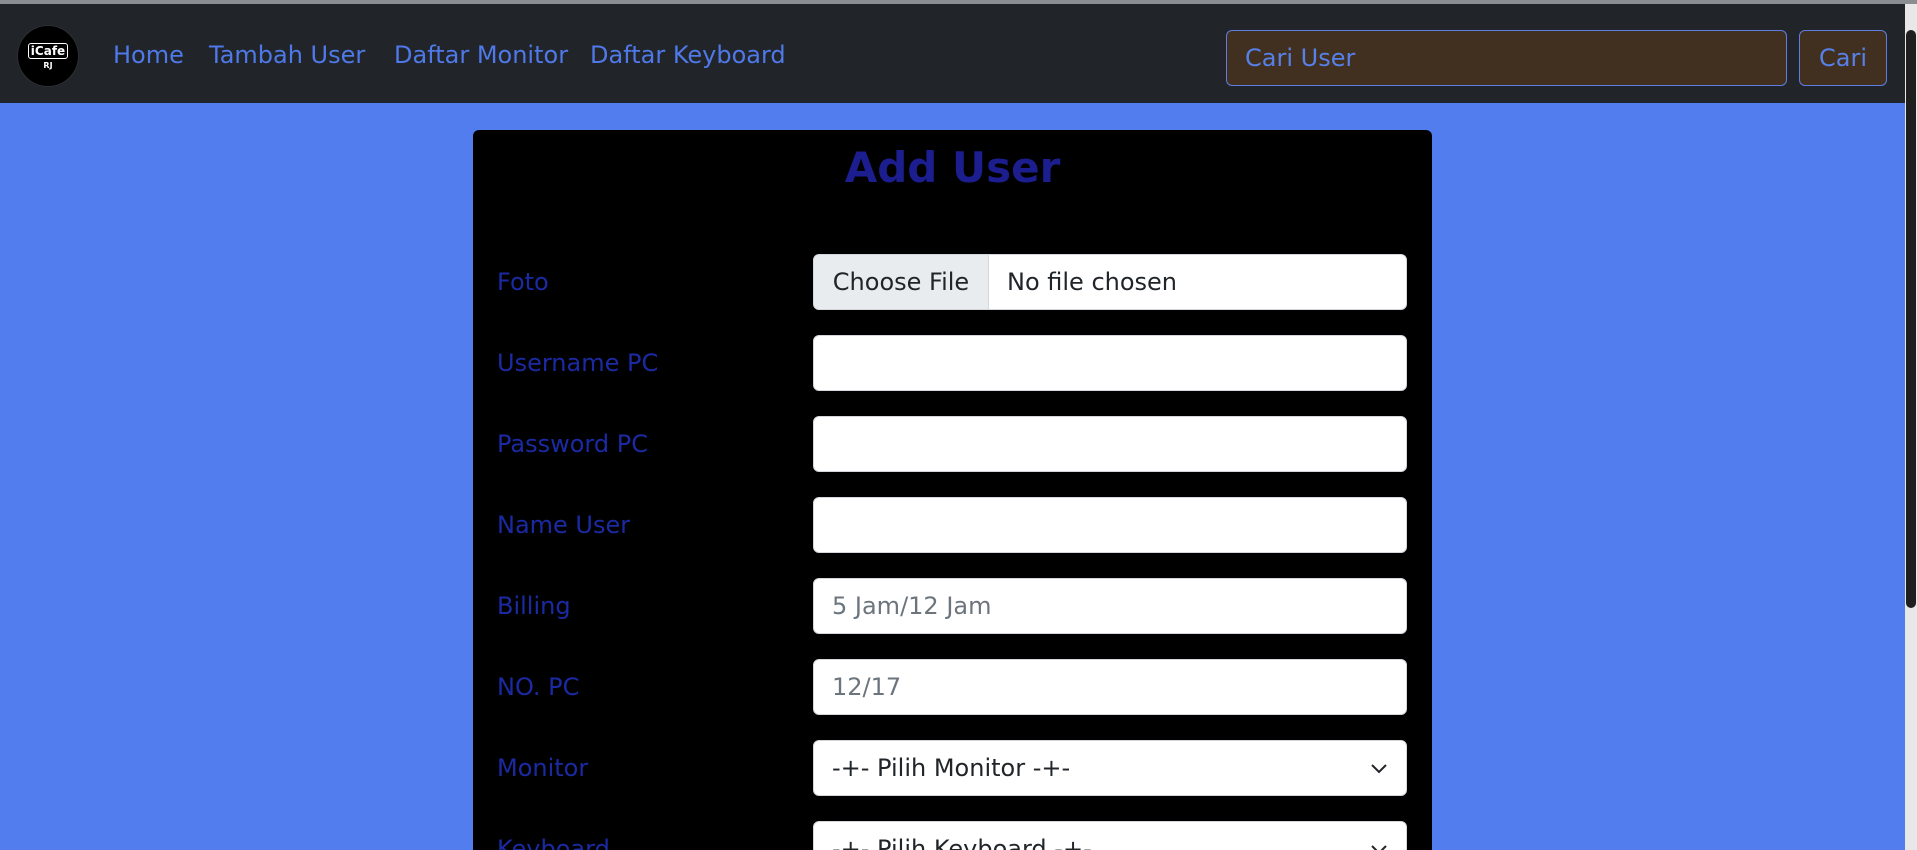 Image resolution: width=1917 pixels, height=850 pixels. I want to click on form-row-password: Password PC, so click(952, 444).